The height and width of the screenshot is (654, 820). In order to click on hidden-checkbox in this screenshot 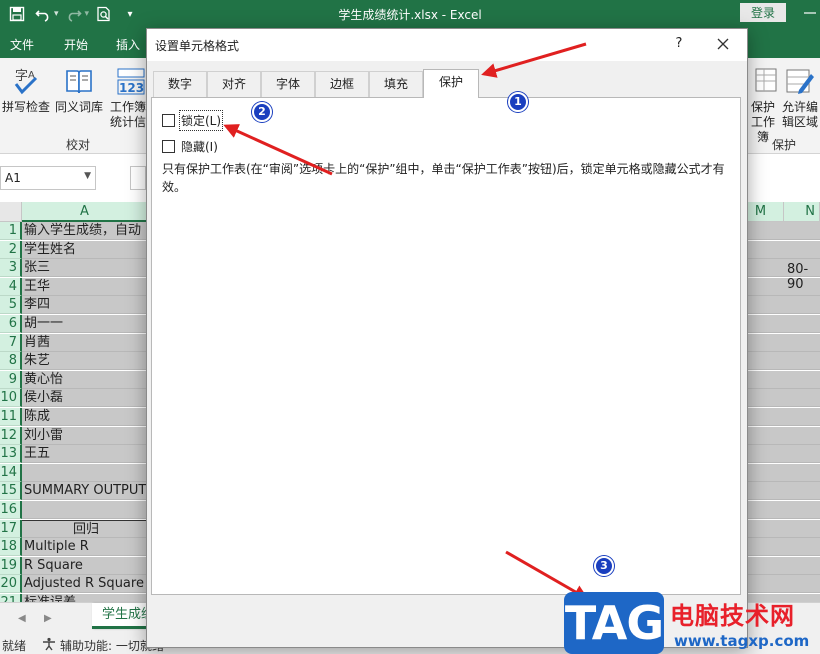, I will do `click(168, 146)`.